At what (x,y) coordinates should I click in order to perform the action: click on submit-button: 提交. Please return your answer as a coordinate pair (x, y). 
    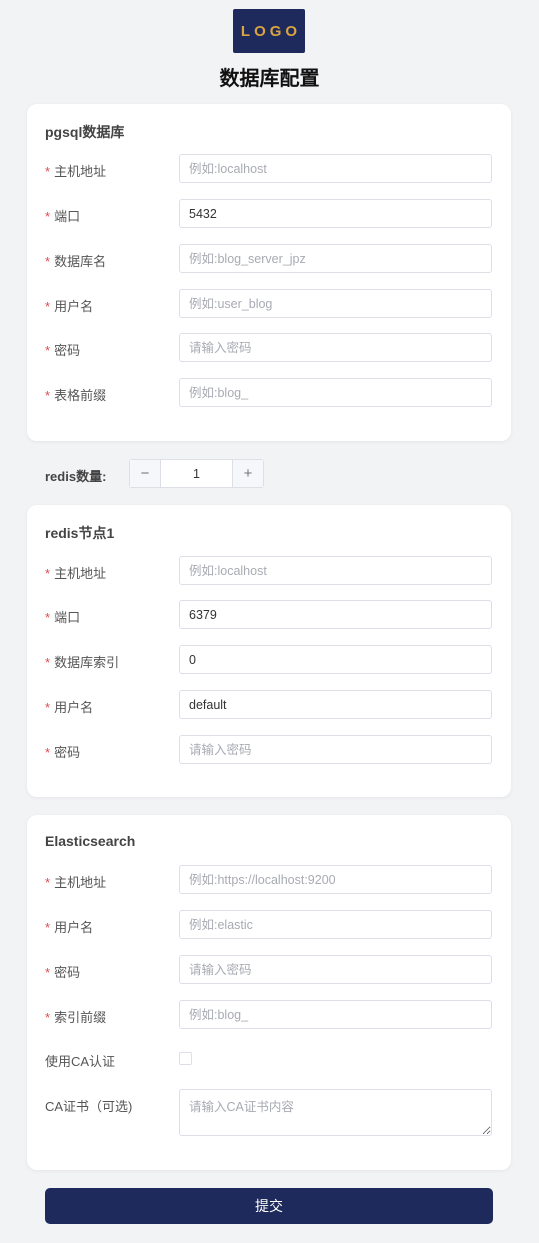
    Looking at the image, I should click on (269, 1206).